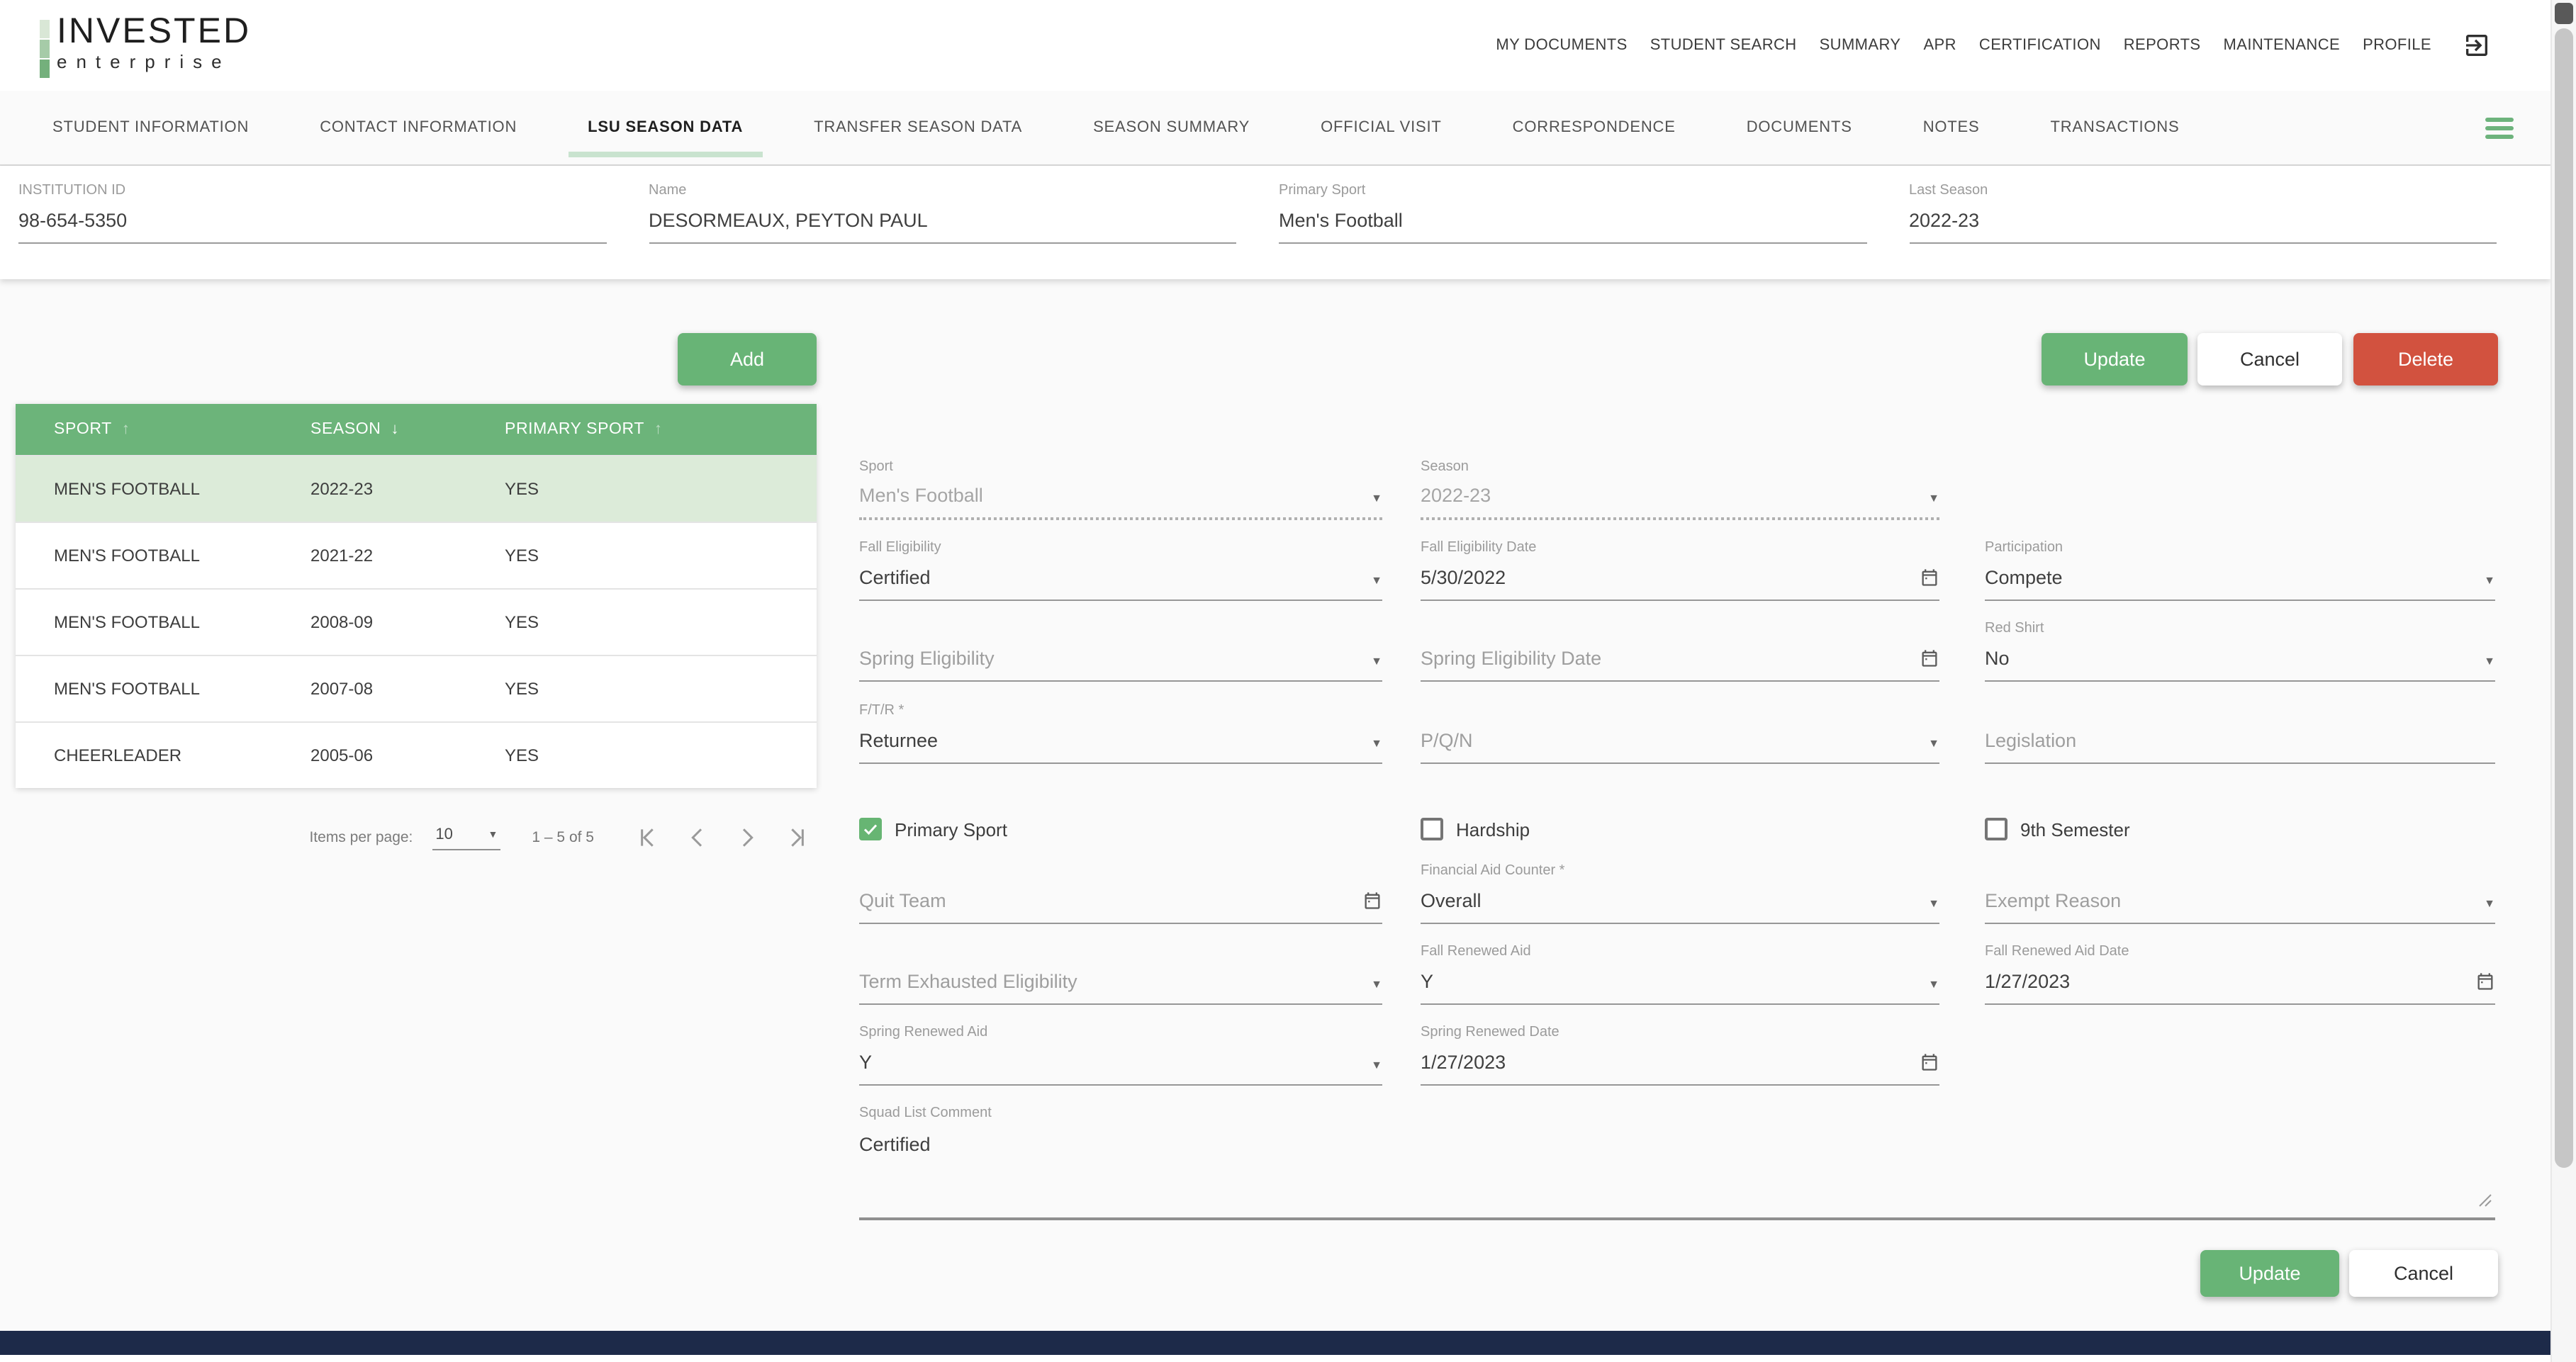  Describe the element at coordinates (918, 127) in the screenshot. I see `tab-transfer-season-data: TRANSFER SEASON DATA` at that location.